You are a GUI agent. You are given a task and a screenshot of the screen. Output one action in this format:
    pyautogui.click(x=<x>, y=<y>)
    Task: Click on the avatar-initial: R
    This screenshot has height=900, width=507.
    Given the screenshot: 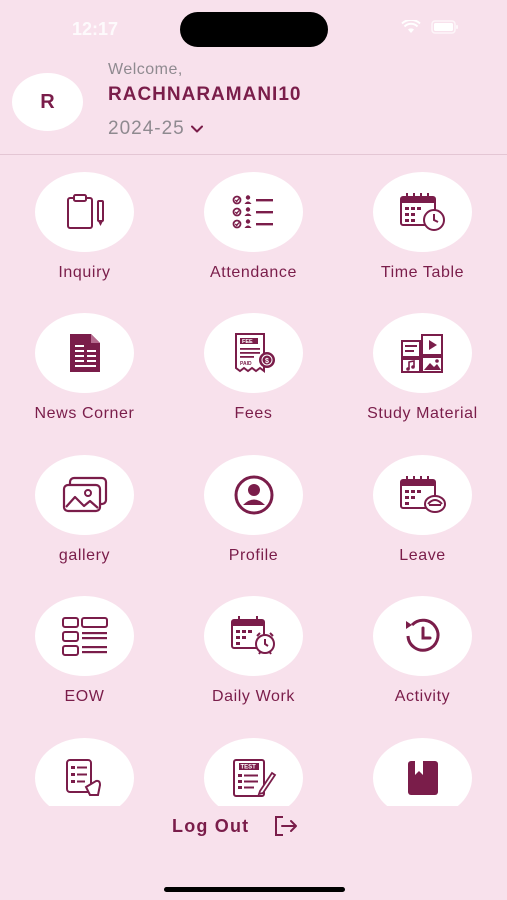 What is the action you would take?
    pyautogui.click(x=47, y=101)
    